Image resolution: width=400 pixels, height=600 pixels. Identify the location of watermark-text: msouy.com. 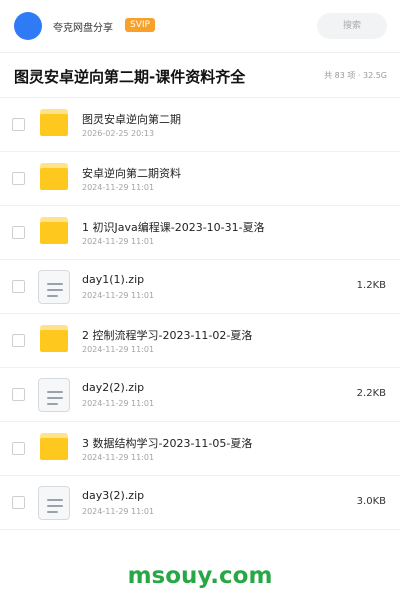
(200, 576).